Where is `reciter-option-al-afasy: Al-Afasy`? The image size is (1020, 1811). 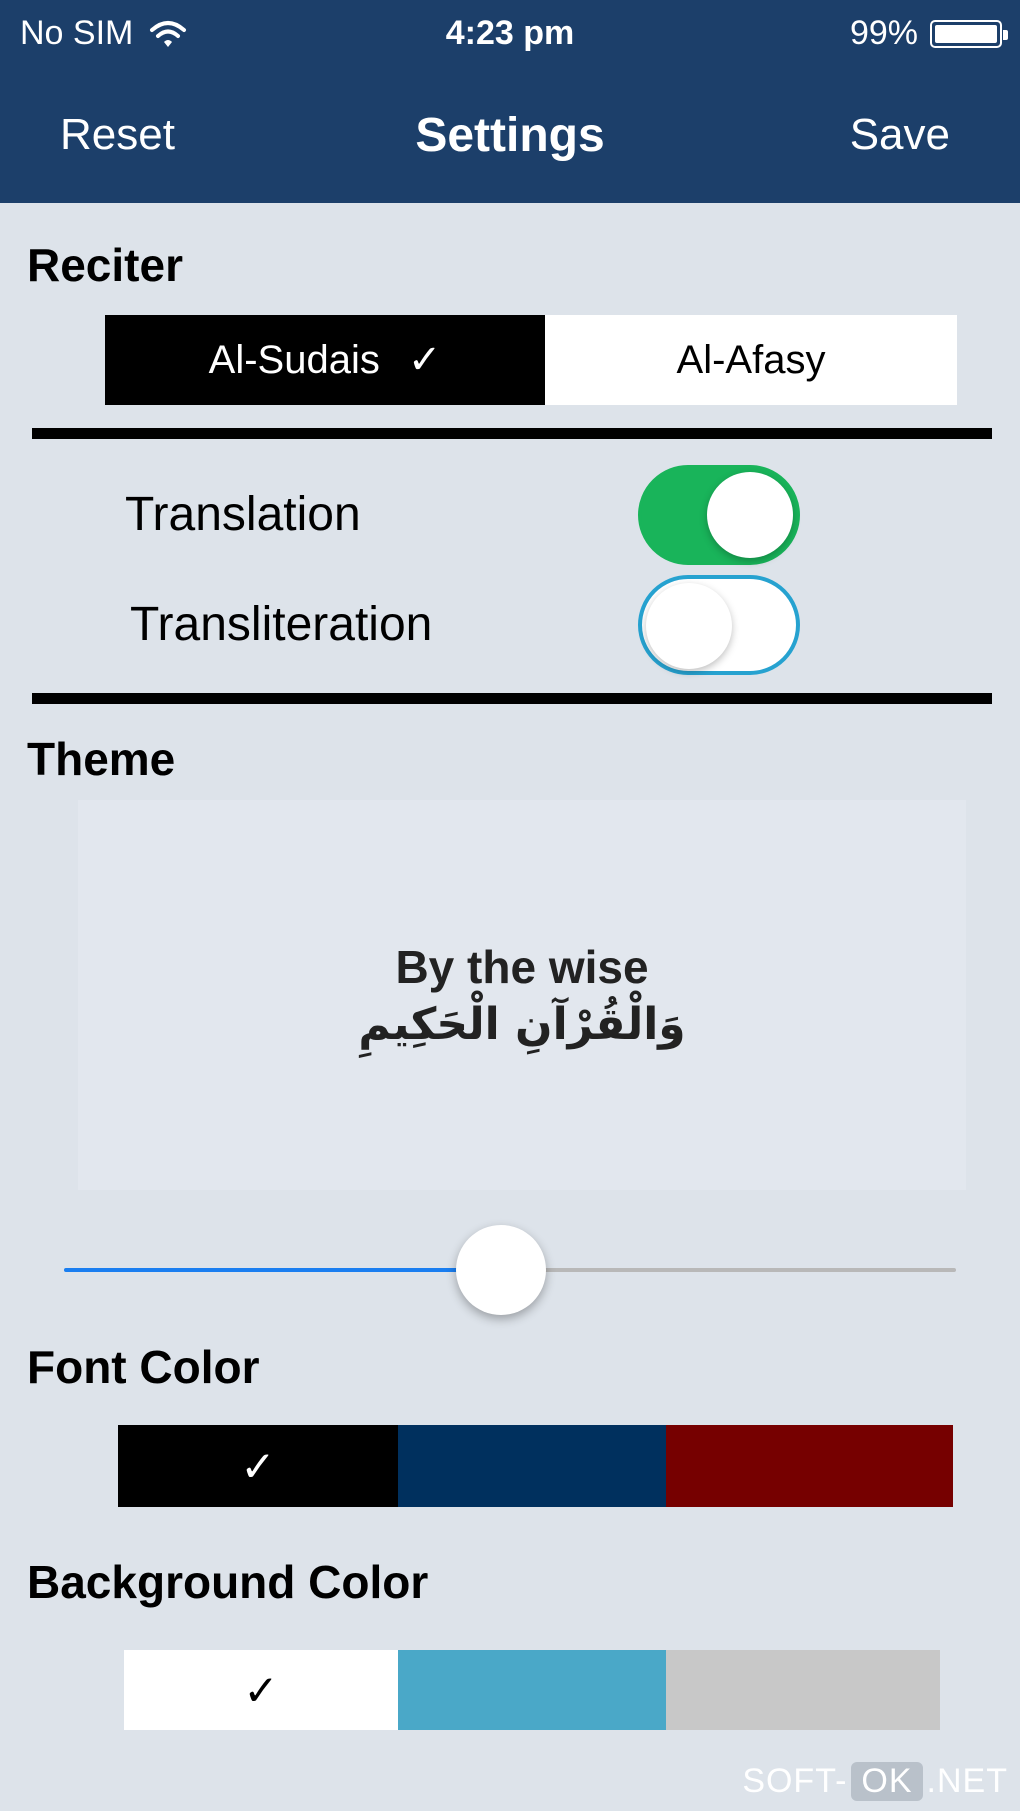 reciter-option-al-afasy: Al-Afasy is located at coordinates (751, 360).